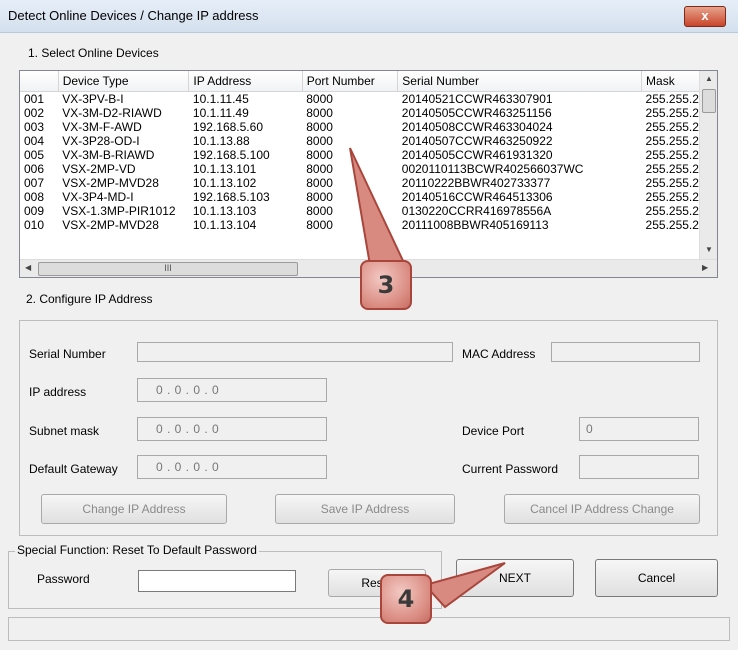 The height and width of the screenshot is (650, 738). What do you see at coordinates (227, 127) in the screenshot?
I see `table-cell: 192.168.5.60` at bounding box center [227, 127].